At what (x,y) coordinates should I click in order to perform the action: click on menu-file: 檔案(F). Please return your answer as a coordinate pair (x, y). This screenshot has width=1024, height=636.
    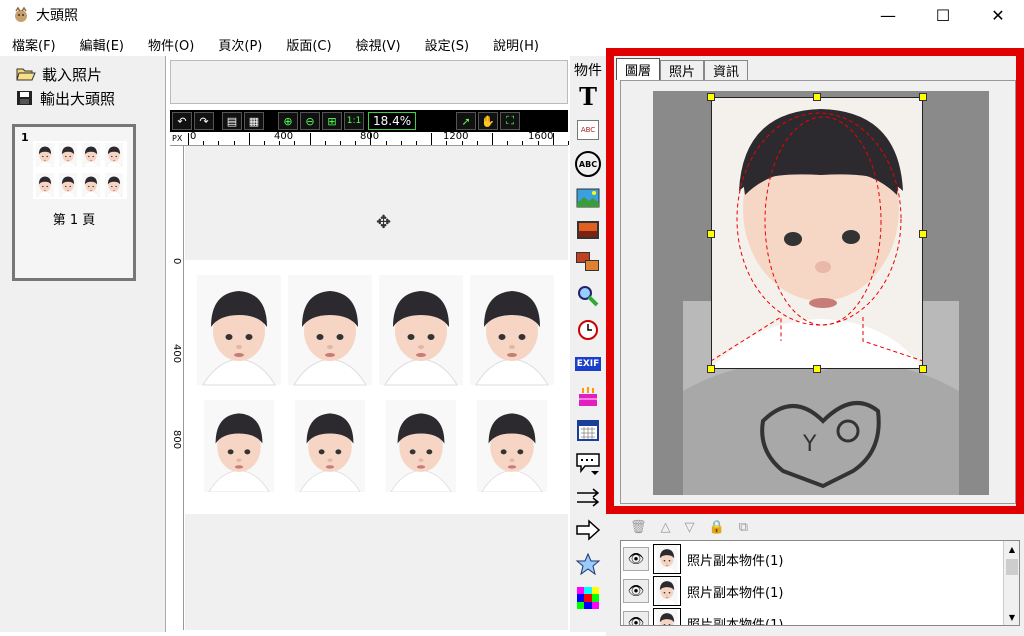
    Looking at the image, I should click on (34, 44).